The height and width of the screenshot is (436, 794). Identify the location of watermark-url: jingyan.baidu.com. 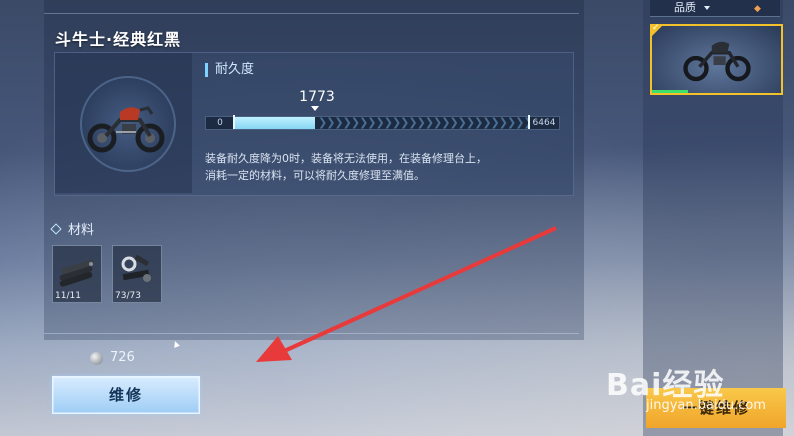
(706, 405).